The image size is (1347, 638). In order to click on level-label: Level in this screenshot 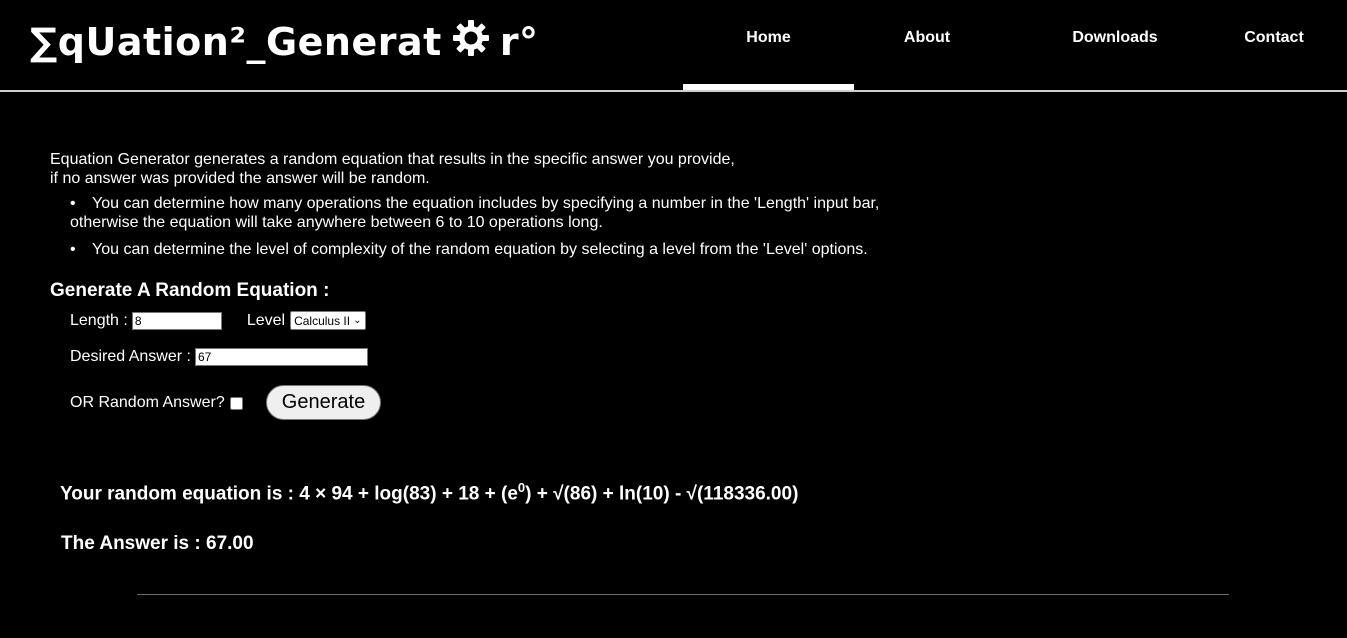, I will do `click(266, 320)`.